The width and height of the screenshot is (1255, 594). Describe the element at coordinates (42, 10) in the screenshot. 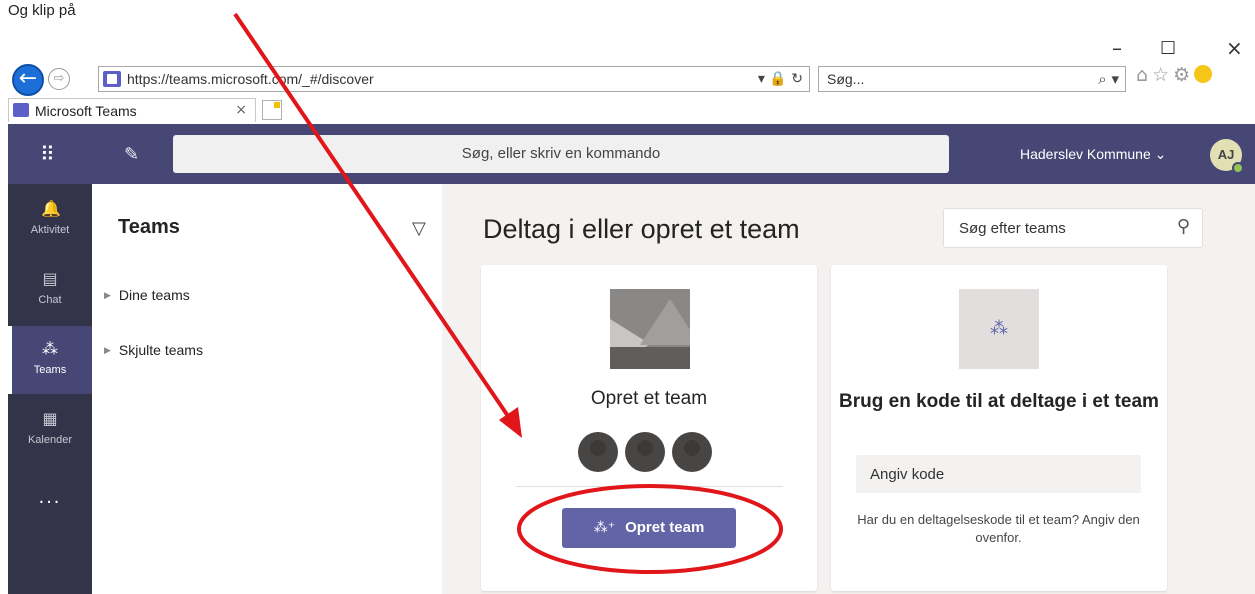

I see `instruction-text: Og klip på` at that location.